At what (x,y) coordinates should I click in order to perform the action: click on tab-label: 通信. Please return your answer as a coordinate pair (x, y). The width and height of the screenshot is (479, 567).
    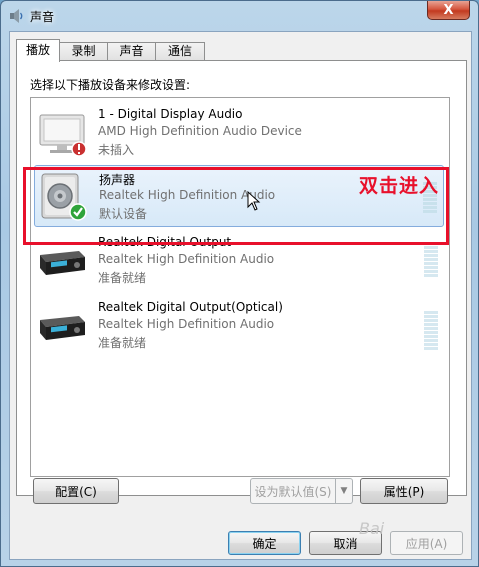
    Looking at the image, I should click on (179, 51).